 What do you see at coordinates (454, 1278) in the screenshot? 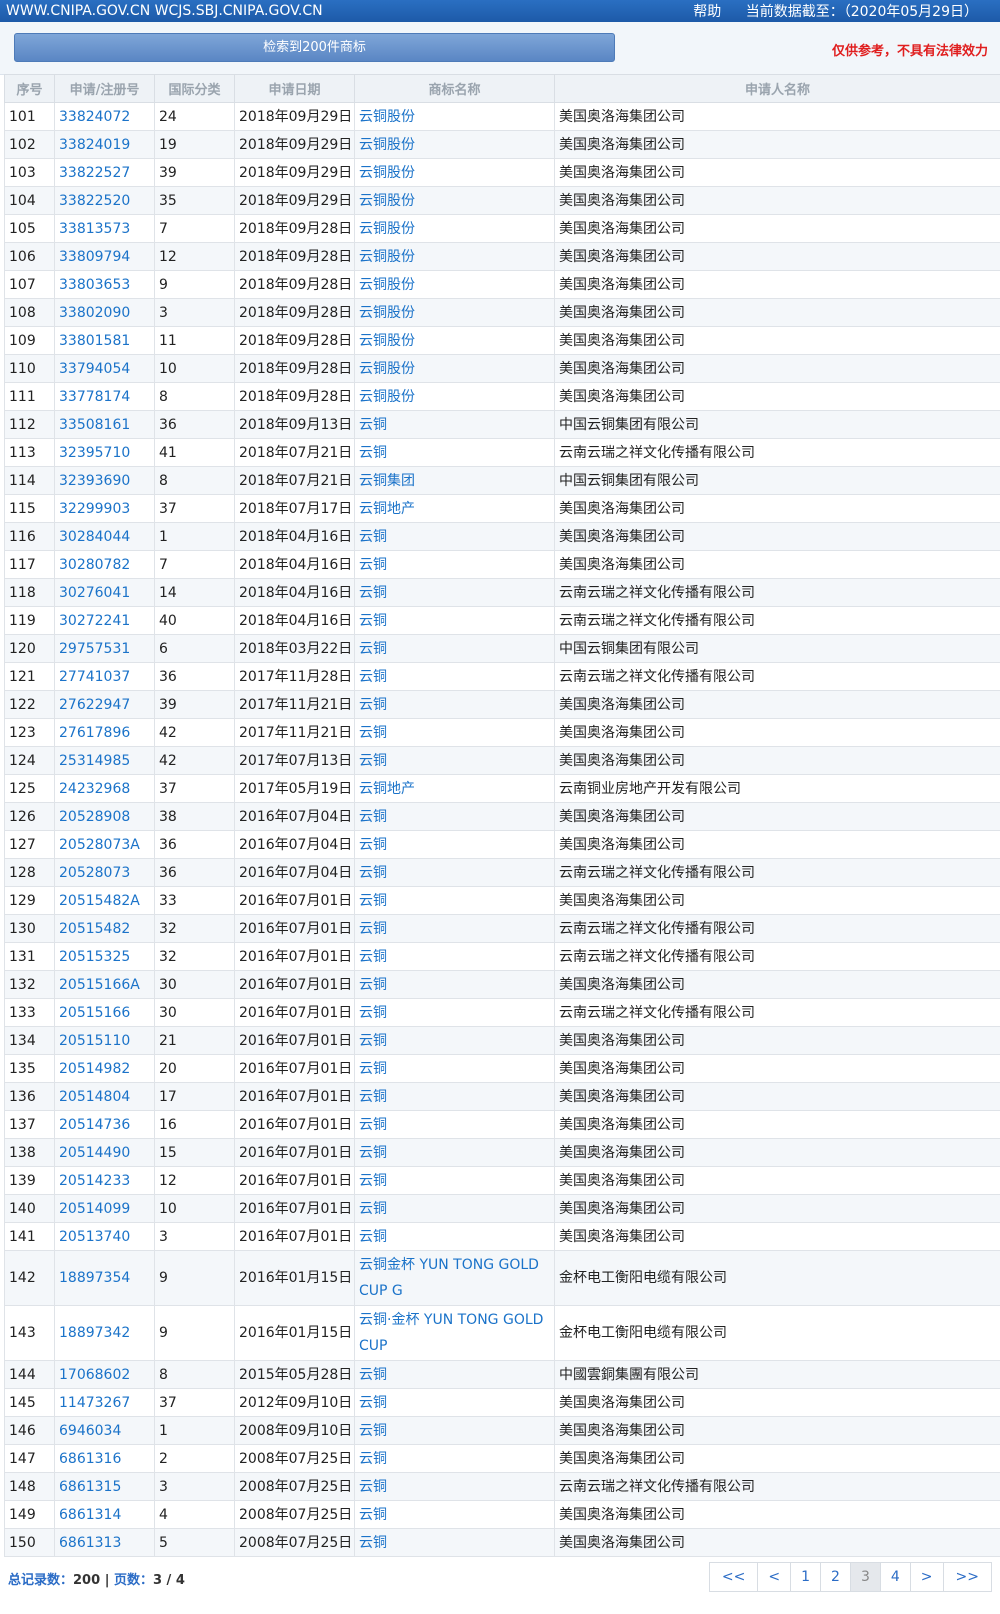
I see `trademark-name-link: 云铜金杯 YUN TONG GOLD CUP G` at bounding box center [454, 1278].